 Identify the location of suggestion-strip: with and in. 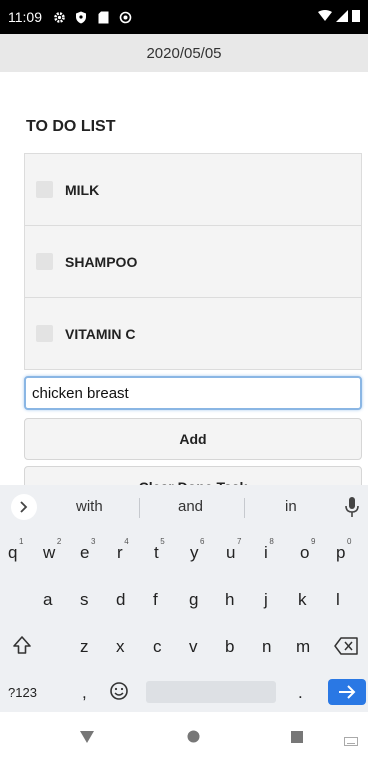
(184, 507).